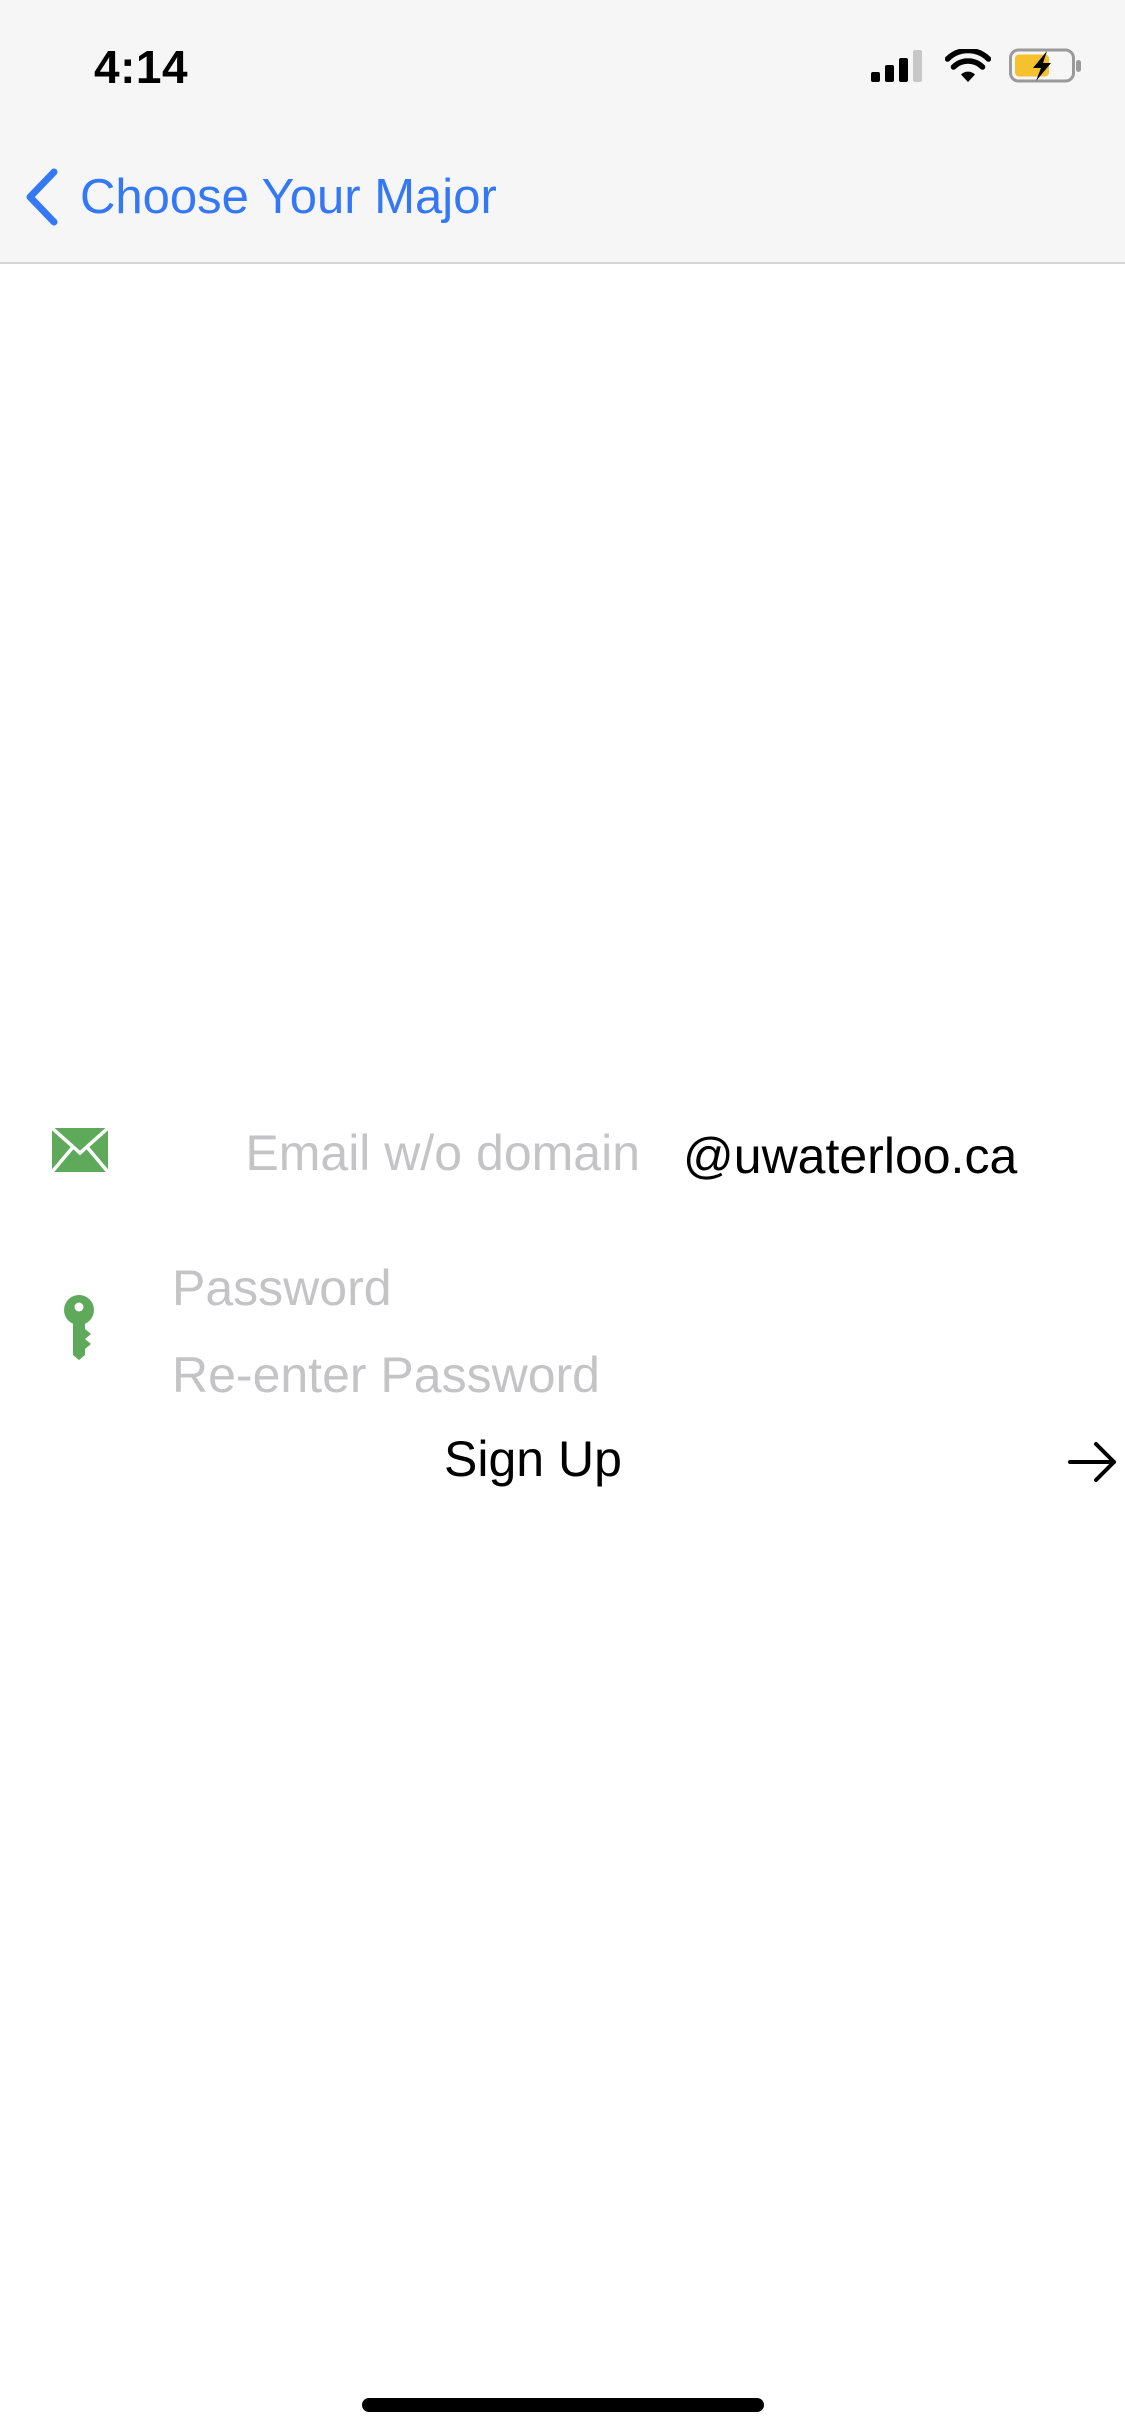 The height and width of the screenshot is (2436, 1125). What do you see at coordinates (522, 1288) in the screenshot?
I see `password-input` at bounding box center [522, 1288].